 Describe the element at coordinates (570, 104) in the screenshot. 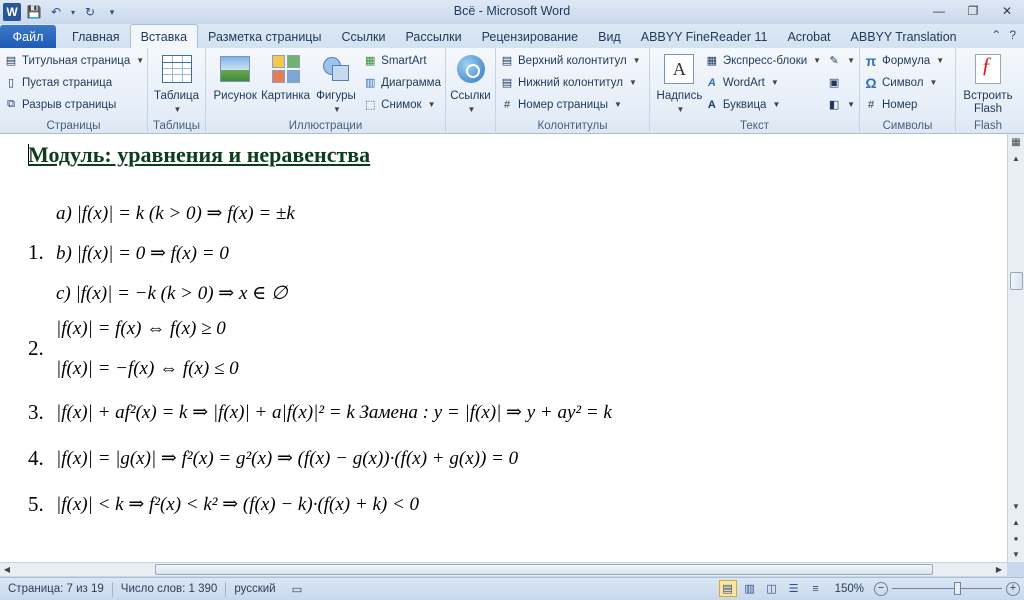

I see `page-number-button: # Номер страницы ▼` at that location.